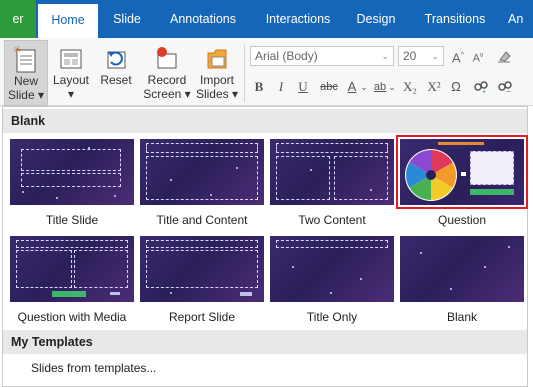 The height and width of the screenshot is (387, 533). I want to click on font-color-caret: ⌄, so click(364, 87).